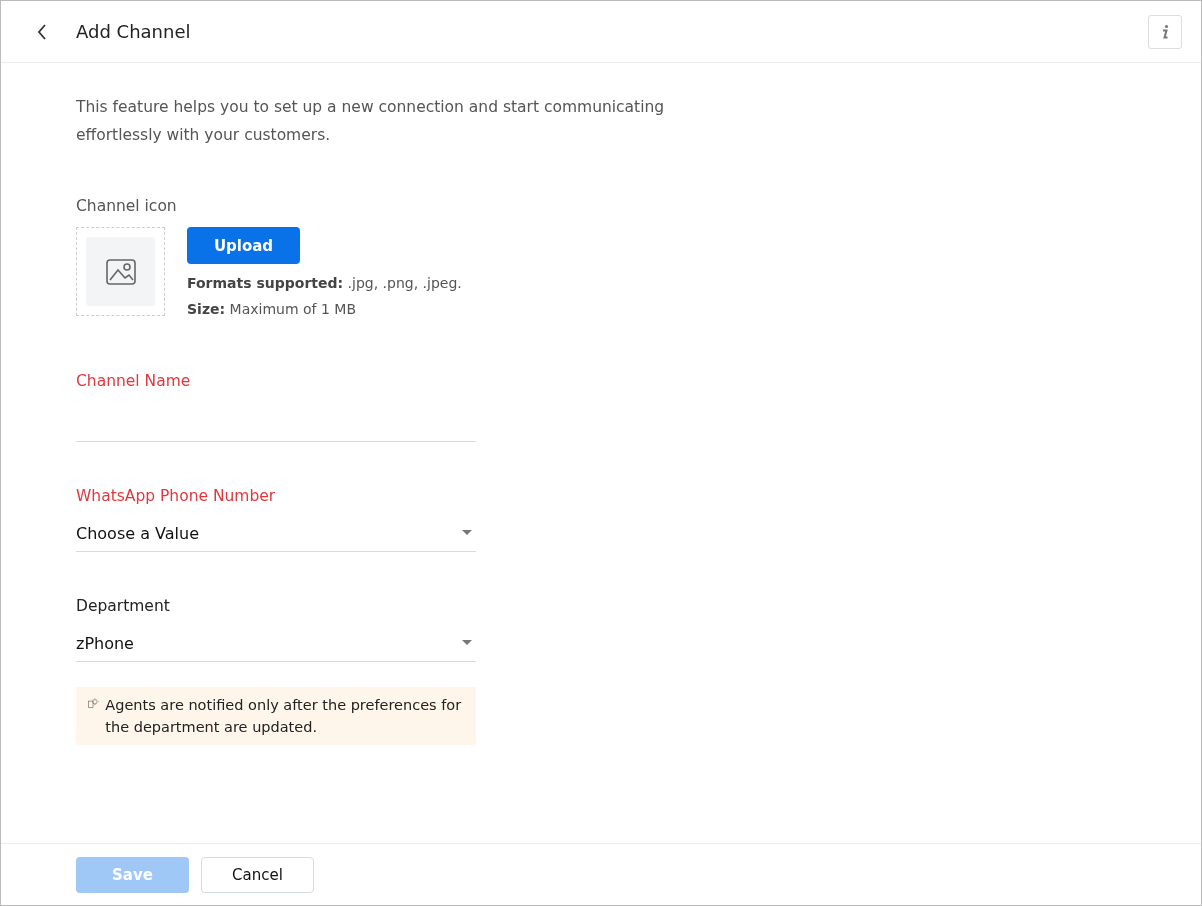 The width and height of the screenshot is (1202, 906). Describe the element at coordinates (176, 496) in the screenshot. I see `field-label: WhatsApp Phone Number` at that location.